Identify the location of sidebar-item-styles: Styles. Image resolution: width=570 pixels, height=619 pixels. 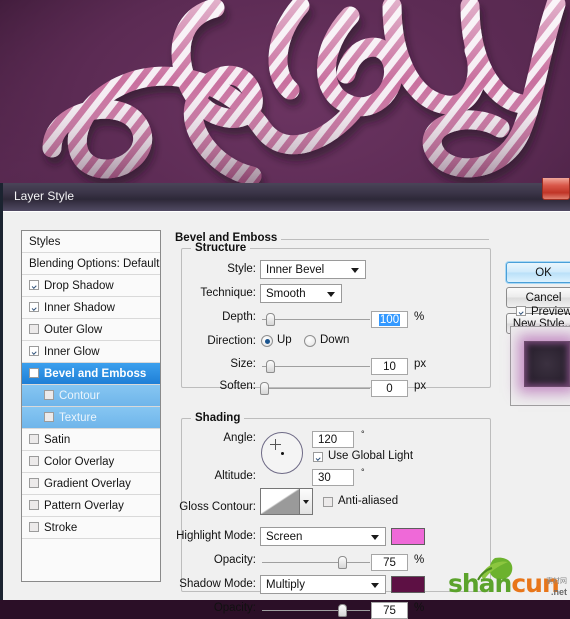
(91, 242).